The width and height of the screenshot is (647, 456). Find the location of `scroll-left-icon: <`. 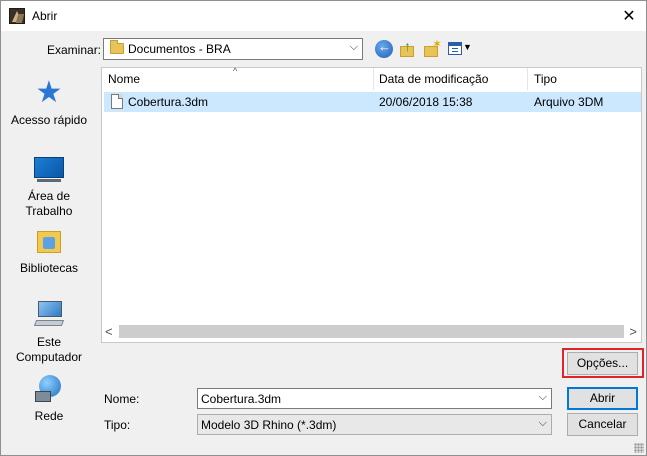

scroll-left-icon: < is located at coordinates (109, 331).